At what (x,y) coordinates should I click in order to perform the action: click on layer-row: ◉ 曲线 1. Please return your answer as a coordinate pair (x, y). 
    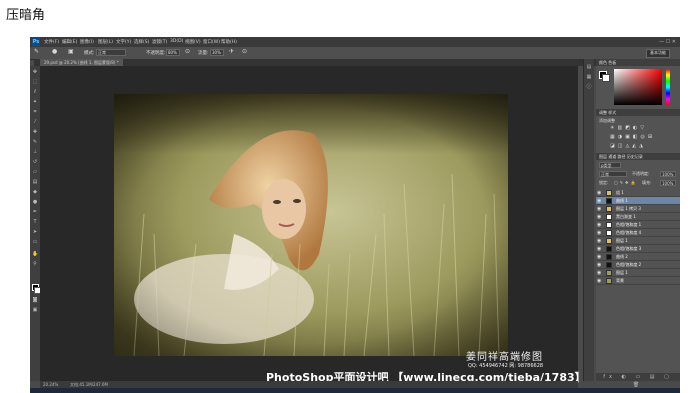
    Looking at the image, I should click on (638, 201).